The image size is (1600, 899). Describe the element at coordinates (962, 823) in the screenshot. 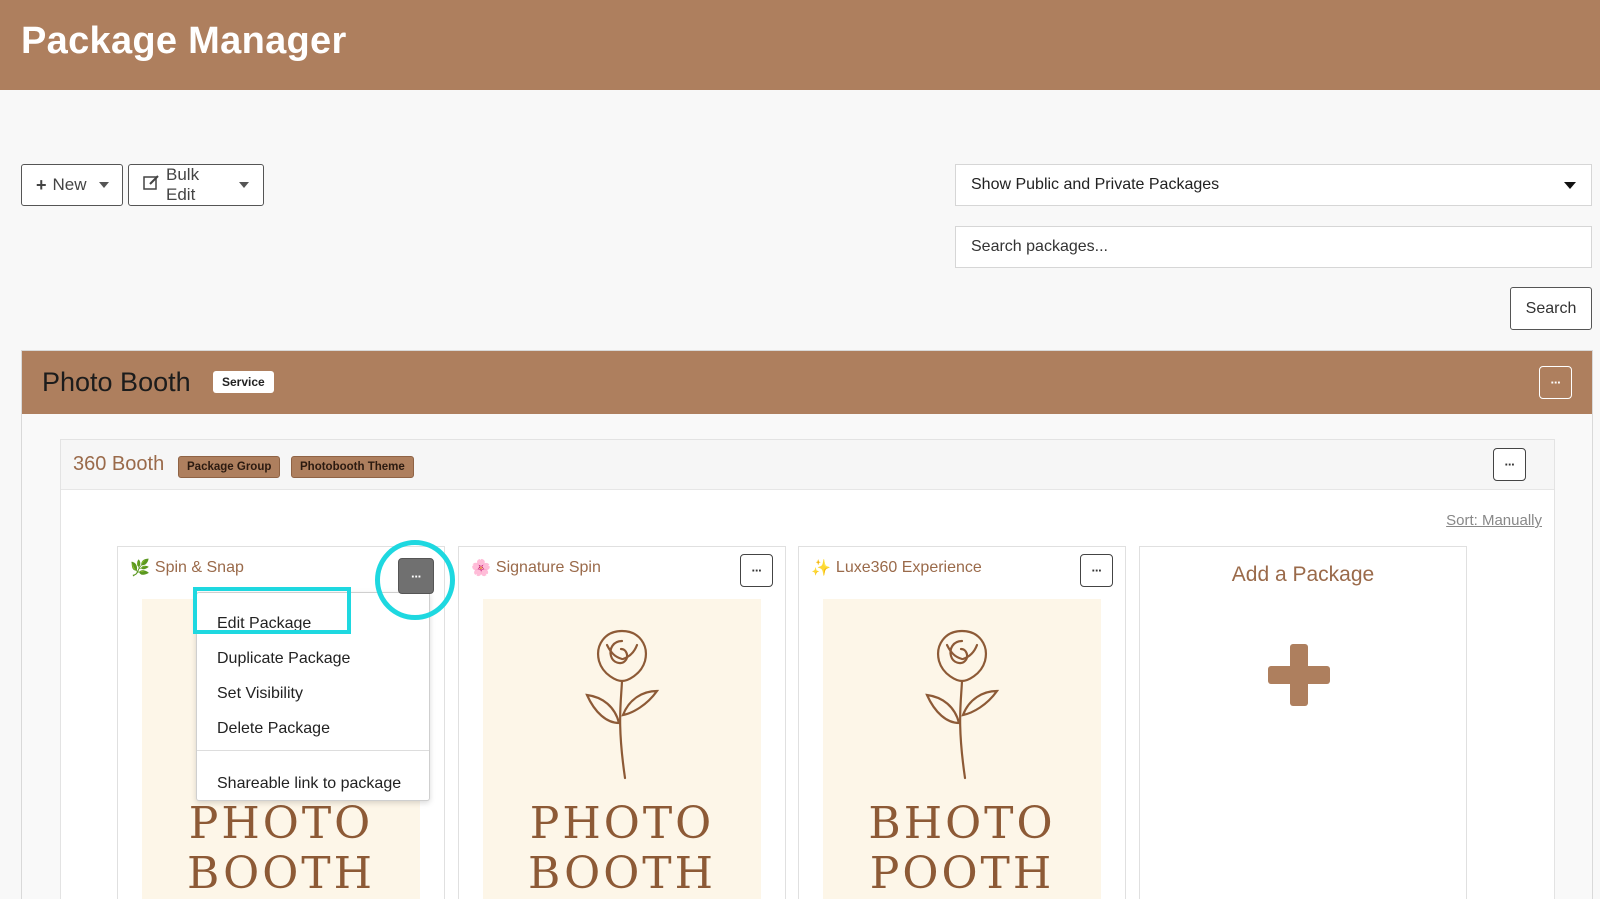

I see `poster-text-line1: BHOTO` at that location.